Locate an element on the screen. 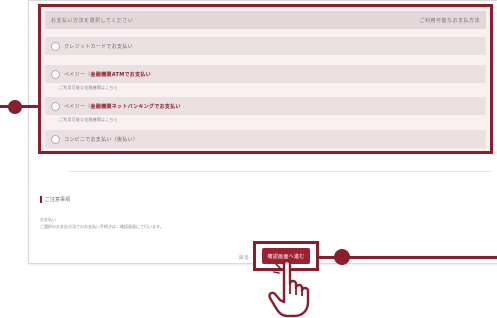  remarks-marker is located at coordinates (41, 199).